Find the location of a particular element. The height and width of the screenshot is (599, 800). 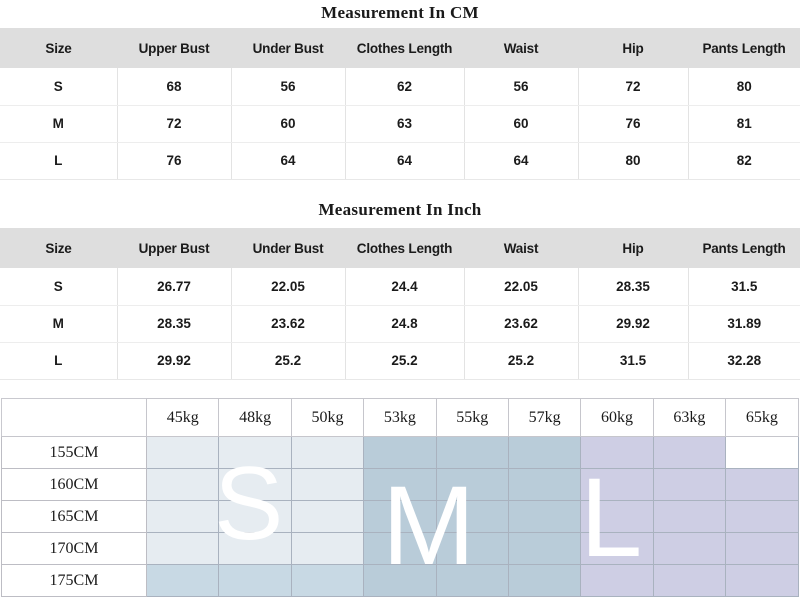

table-row: L 29.92 25.2 25.2 25.2 31.5 32.28 is located at coordinates (400, 361).